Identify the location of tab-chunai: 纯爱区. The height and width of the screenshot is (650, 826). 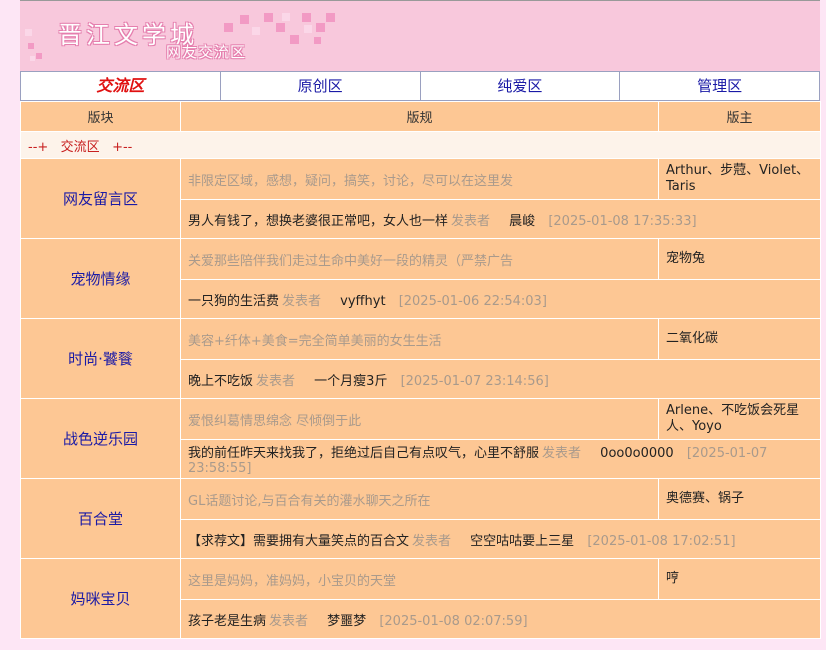
(521, 86).